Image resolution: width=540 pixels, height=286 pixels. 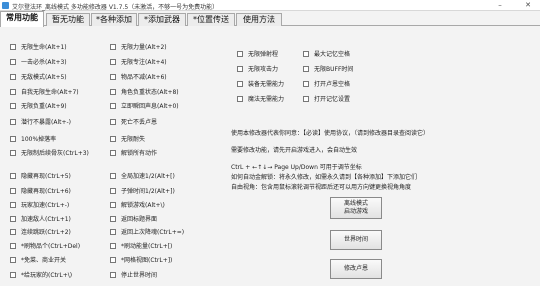 I want to click on checkbox-label: 连续跳跃(CtrL+2), so click(x=46, y=232).